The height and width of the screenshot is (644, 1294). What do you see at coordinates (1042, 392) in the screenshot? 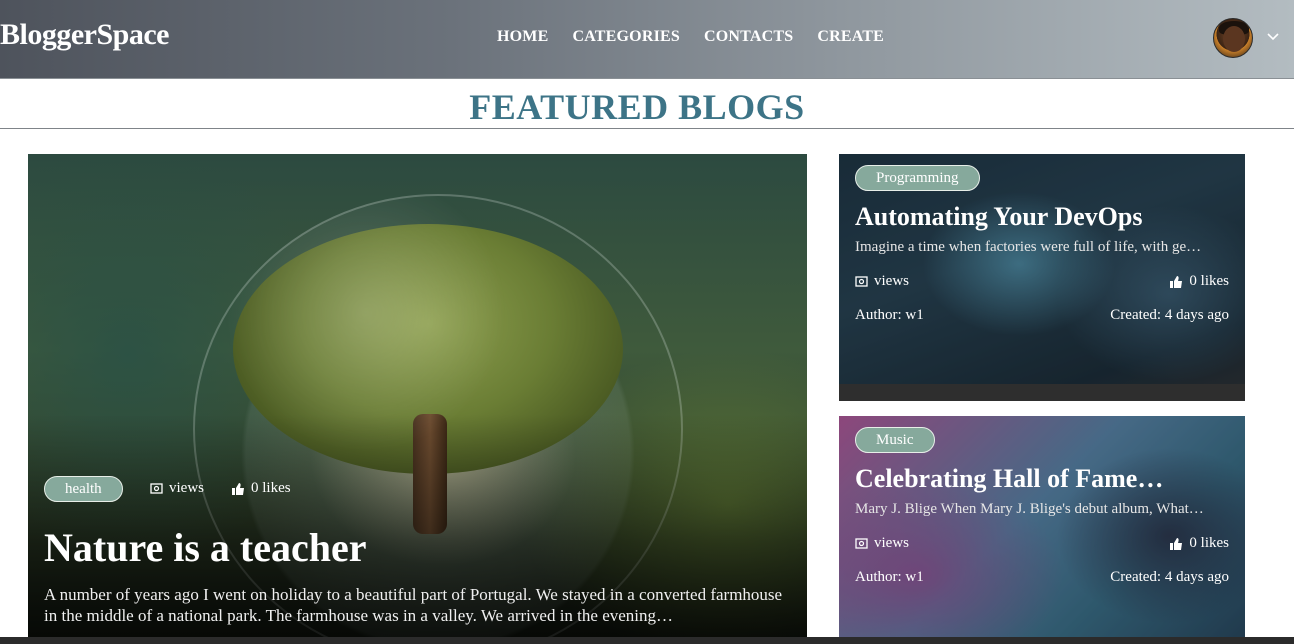
I see `card-bottom-strip` at bounding box center [1042, 392].